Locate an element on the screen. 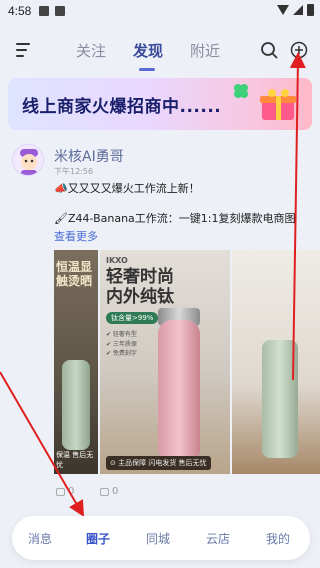  clover-icon is located at coordinates (241, 91).